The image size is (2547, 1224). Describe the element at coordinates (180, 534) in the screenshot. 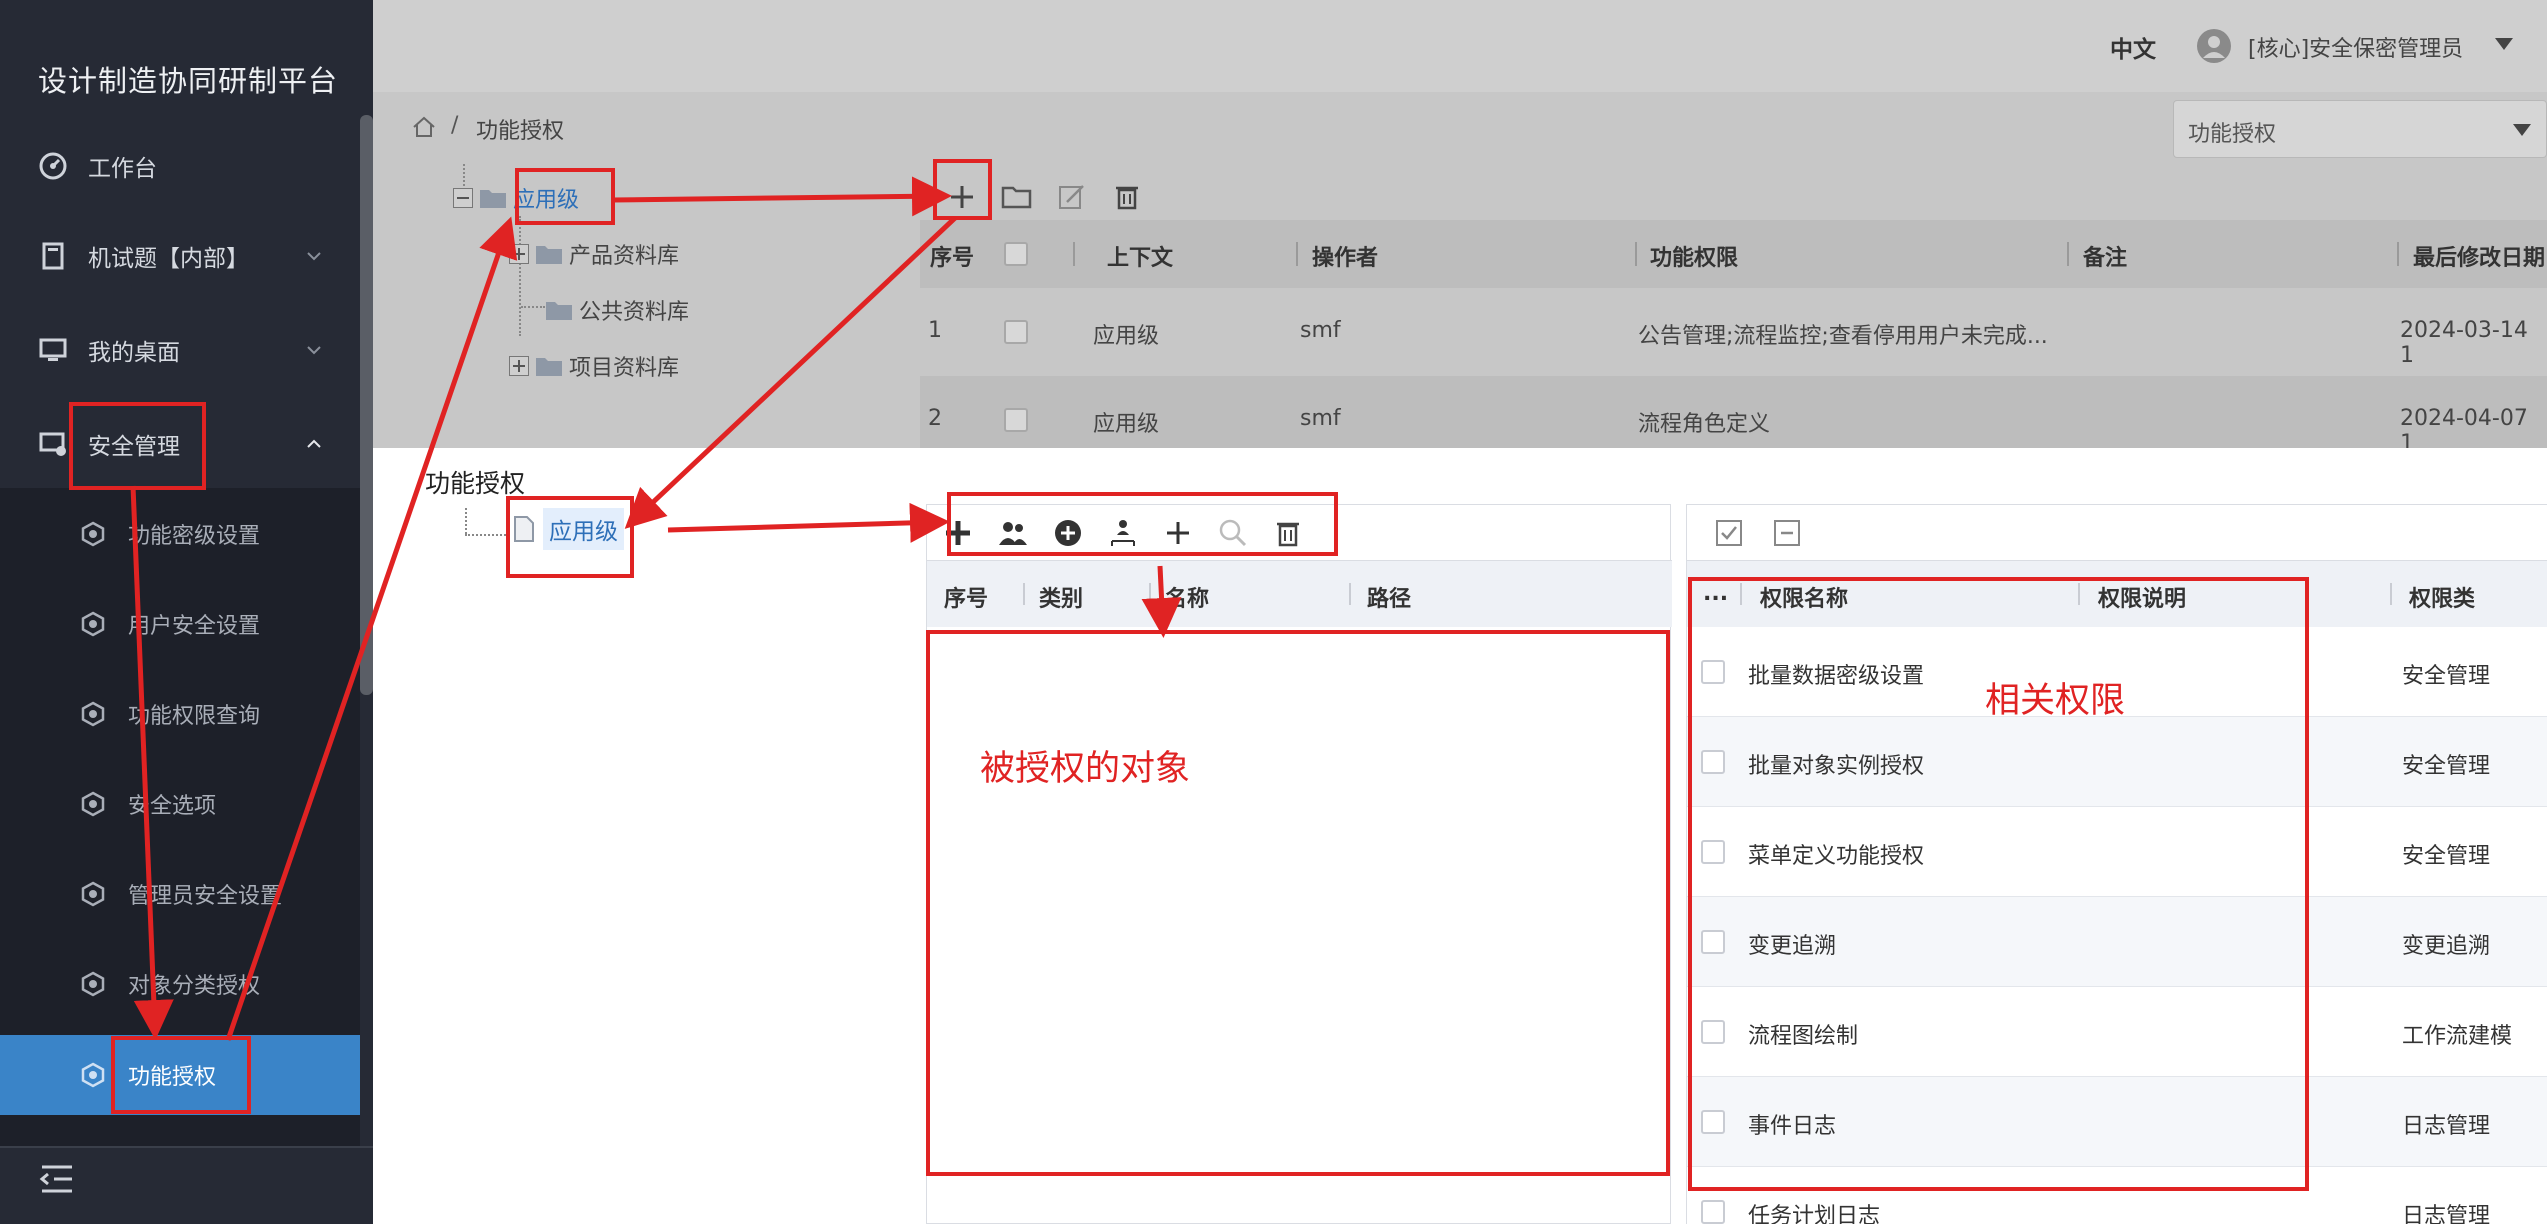

I see `sidebar-item-func-level: 功能密级设置` at that location.